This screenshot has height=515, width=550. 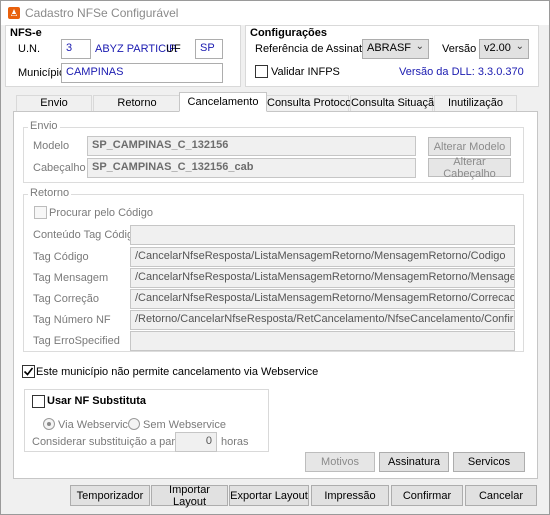 What do you see at coordinates (340, 462) in the screenshot?
I see `motivos-button: Motivos` at bounding box center [340, 462].